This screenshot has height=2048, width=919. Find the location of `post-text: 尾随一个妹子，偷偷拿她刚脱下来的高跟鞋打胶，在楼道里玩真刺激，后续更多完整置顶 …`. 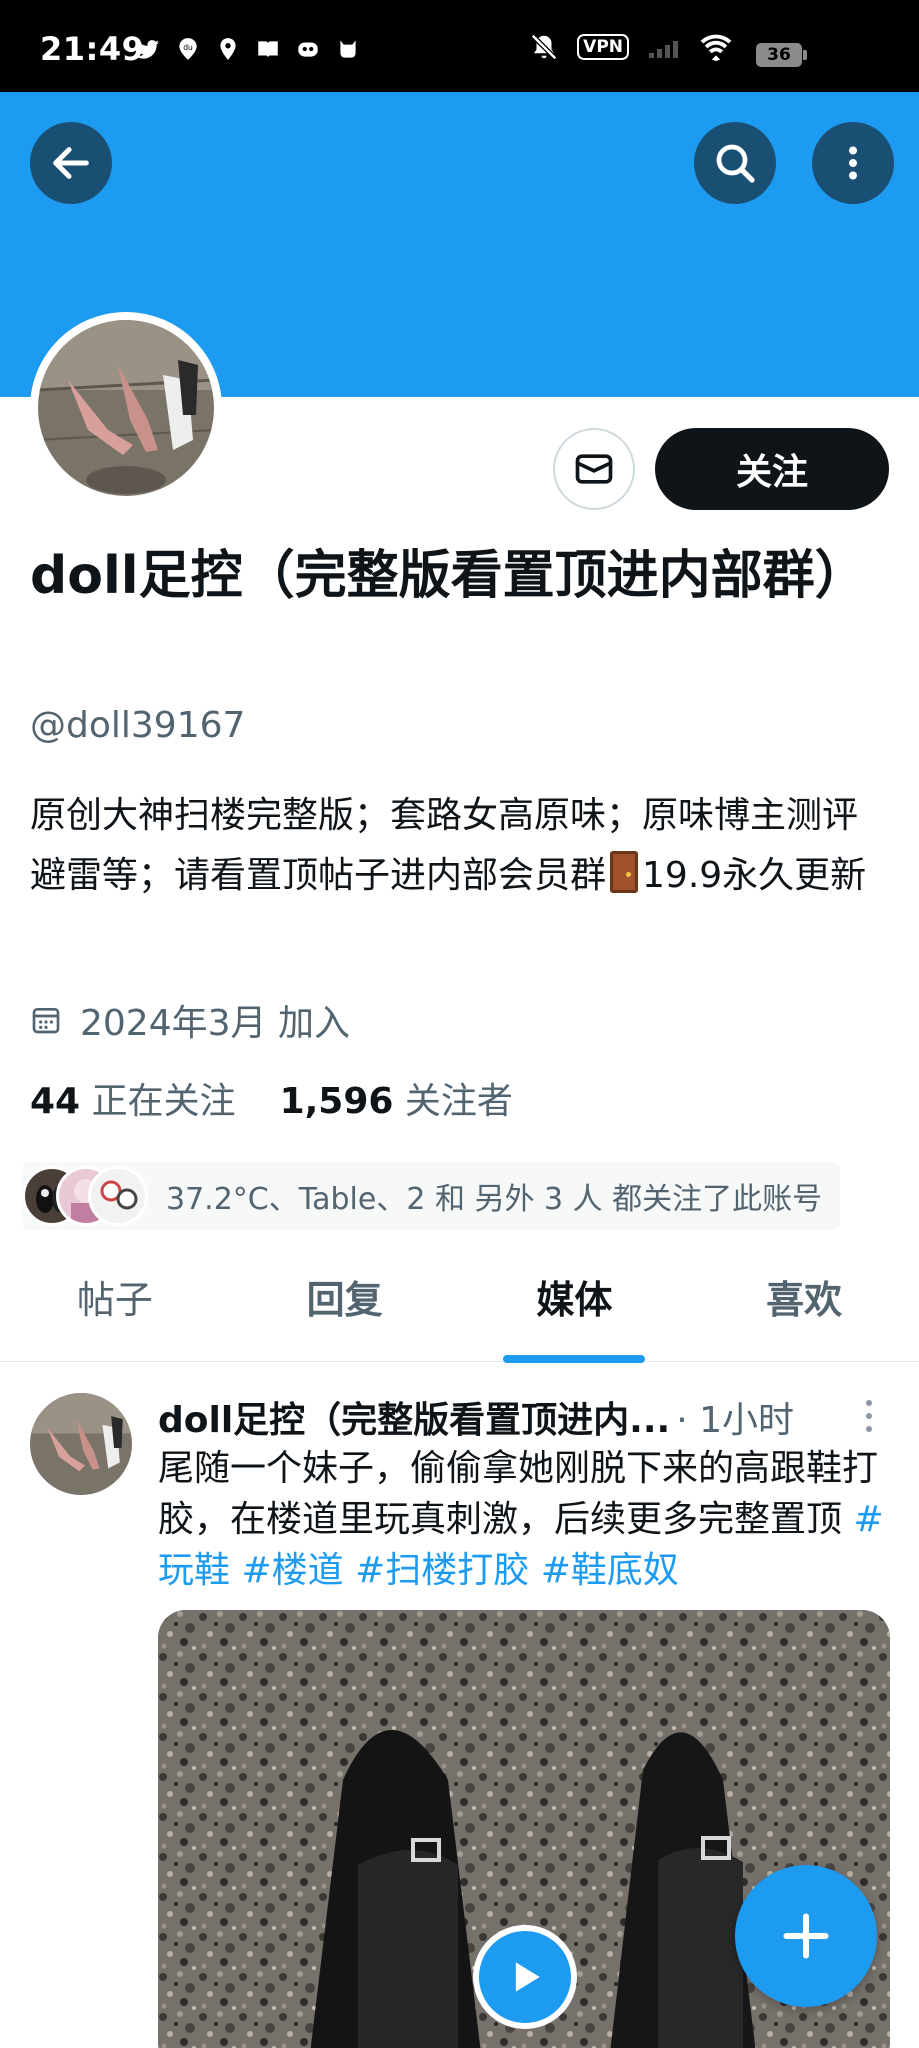

post-text: 尾随一个妹子，偷偷拿她刚脱下来的高跟鞋打胶，在楼道里玩真刺激，后续更多完整置顶 … is located at coordinates (525, 1519).